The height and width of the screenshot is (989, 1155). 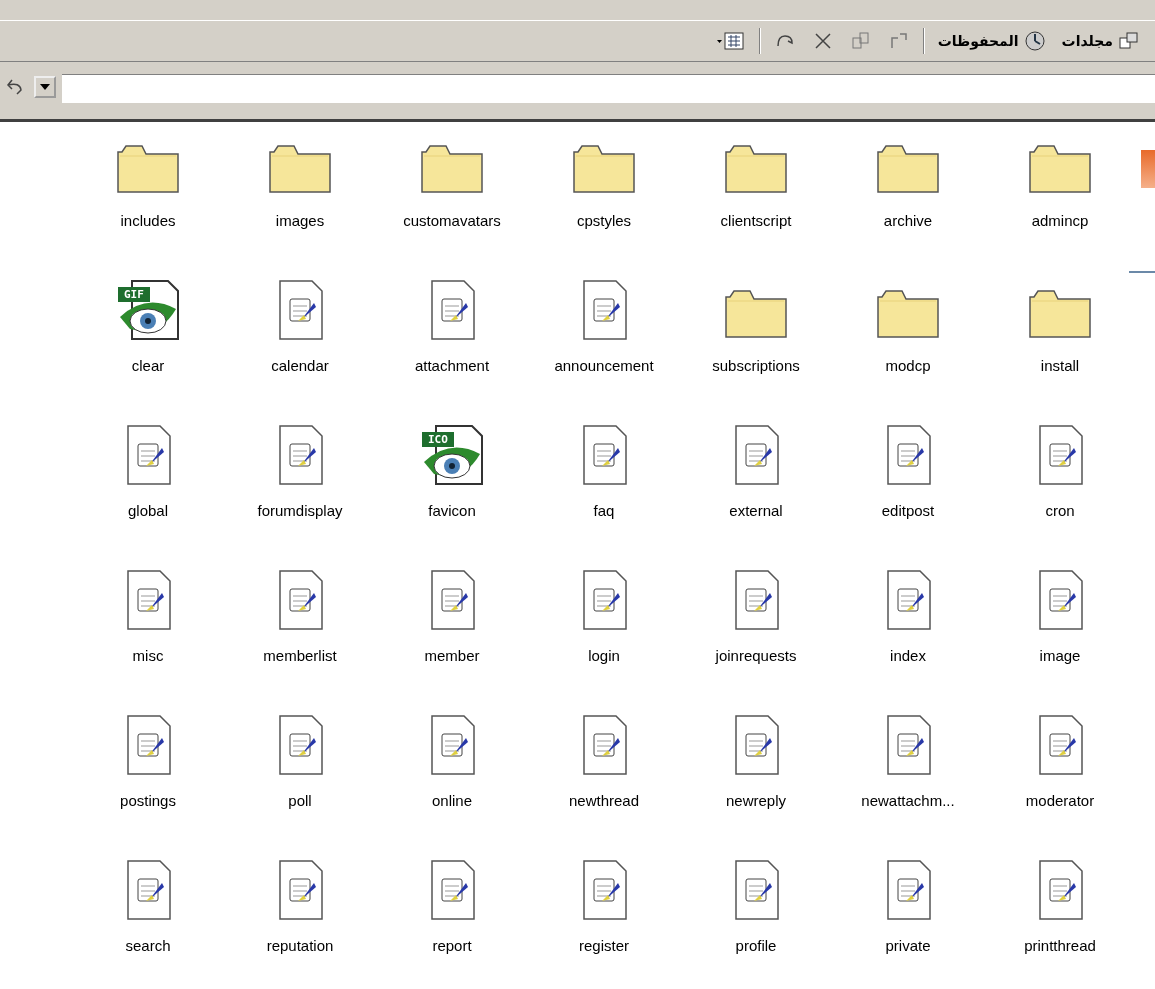 I want to click on folders-button: مجلدات, so click(x=1100, y=41).